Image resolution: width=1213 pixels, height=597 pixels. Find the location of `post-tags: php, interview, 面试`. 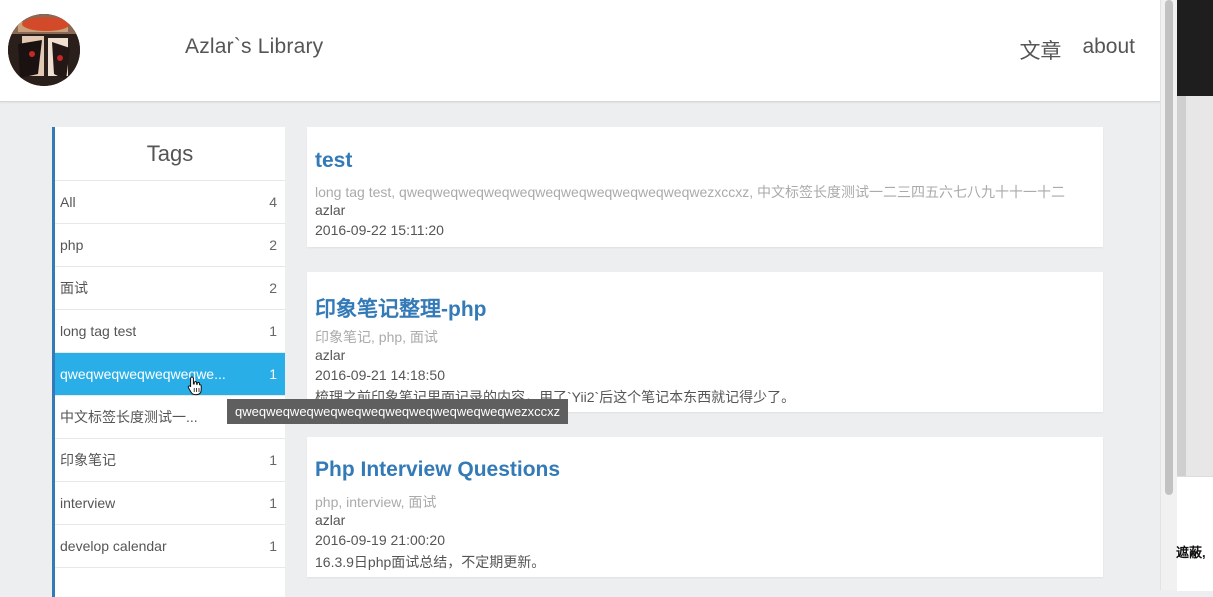

post-tags: php, interview, 面试 is located at coordinates (376, 502).